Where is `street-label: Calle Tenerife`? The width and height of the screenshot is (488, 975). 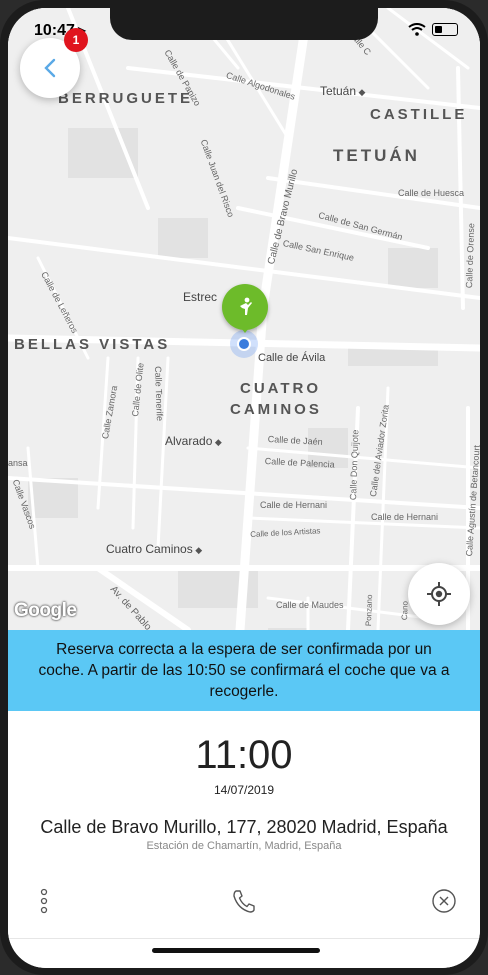 street-label: Calle Tenerife is located at coordinates (159, 394).